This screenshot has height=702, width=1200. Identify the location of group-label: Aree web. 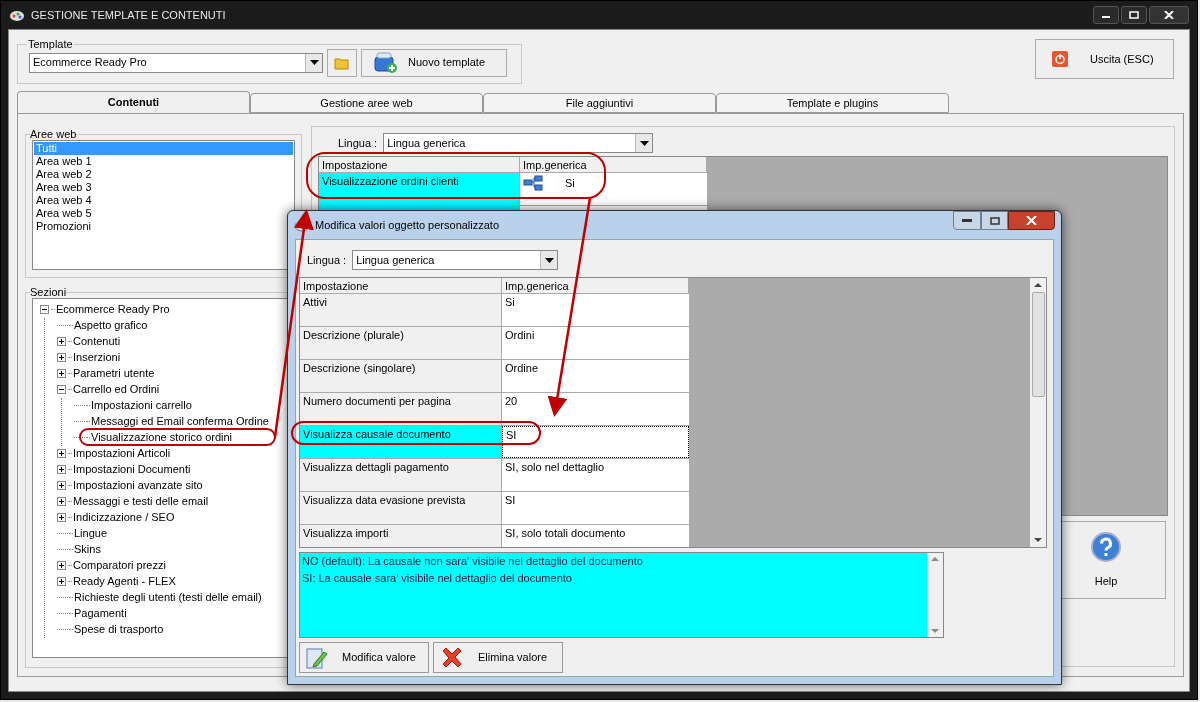
(53, 134).